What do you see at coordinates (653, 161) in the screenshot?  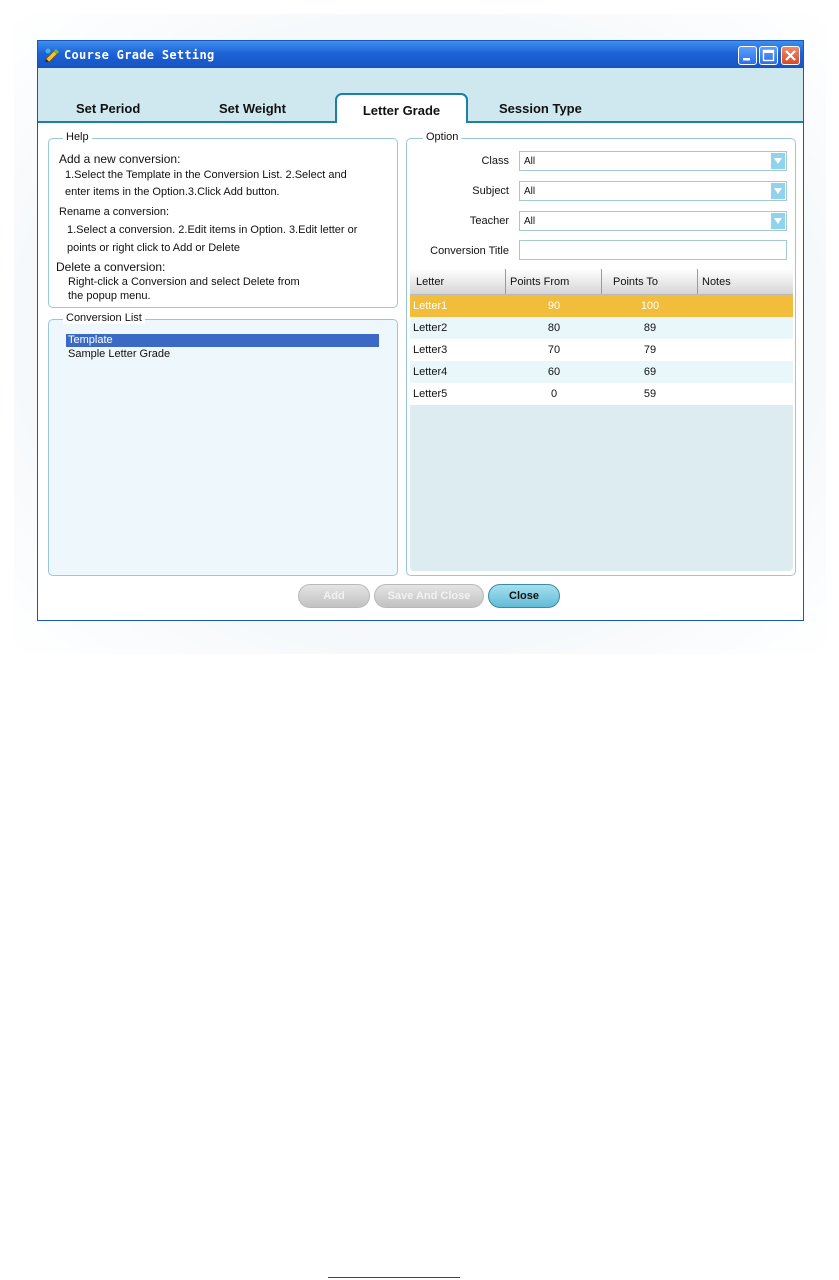 I see `class-select: All` at bounding box center [653, 161].